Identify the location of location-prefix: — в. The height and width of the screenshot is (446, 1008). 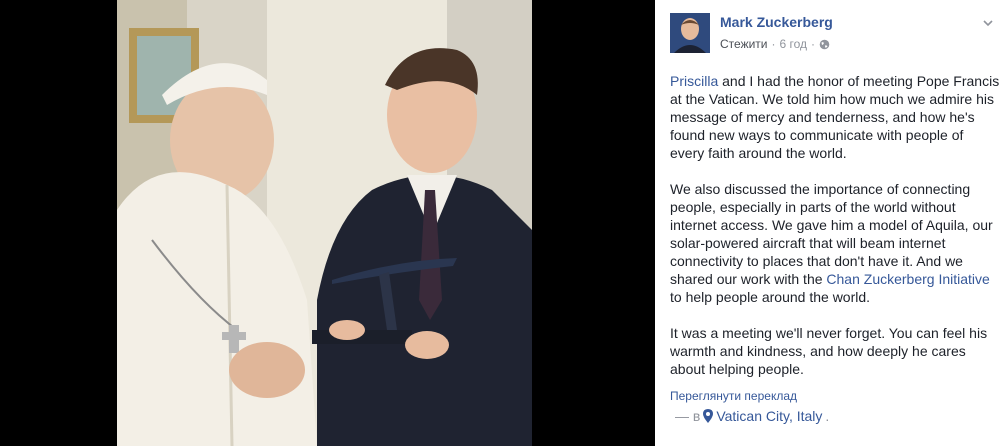
(688, 416).